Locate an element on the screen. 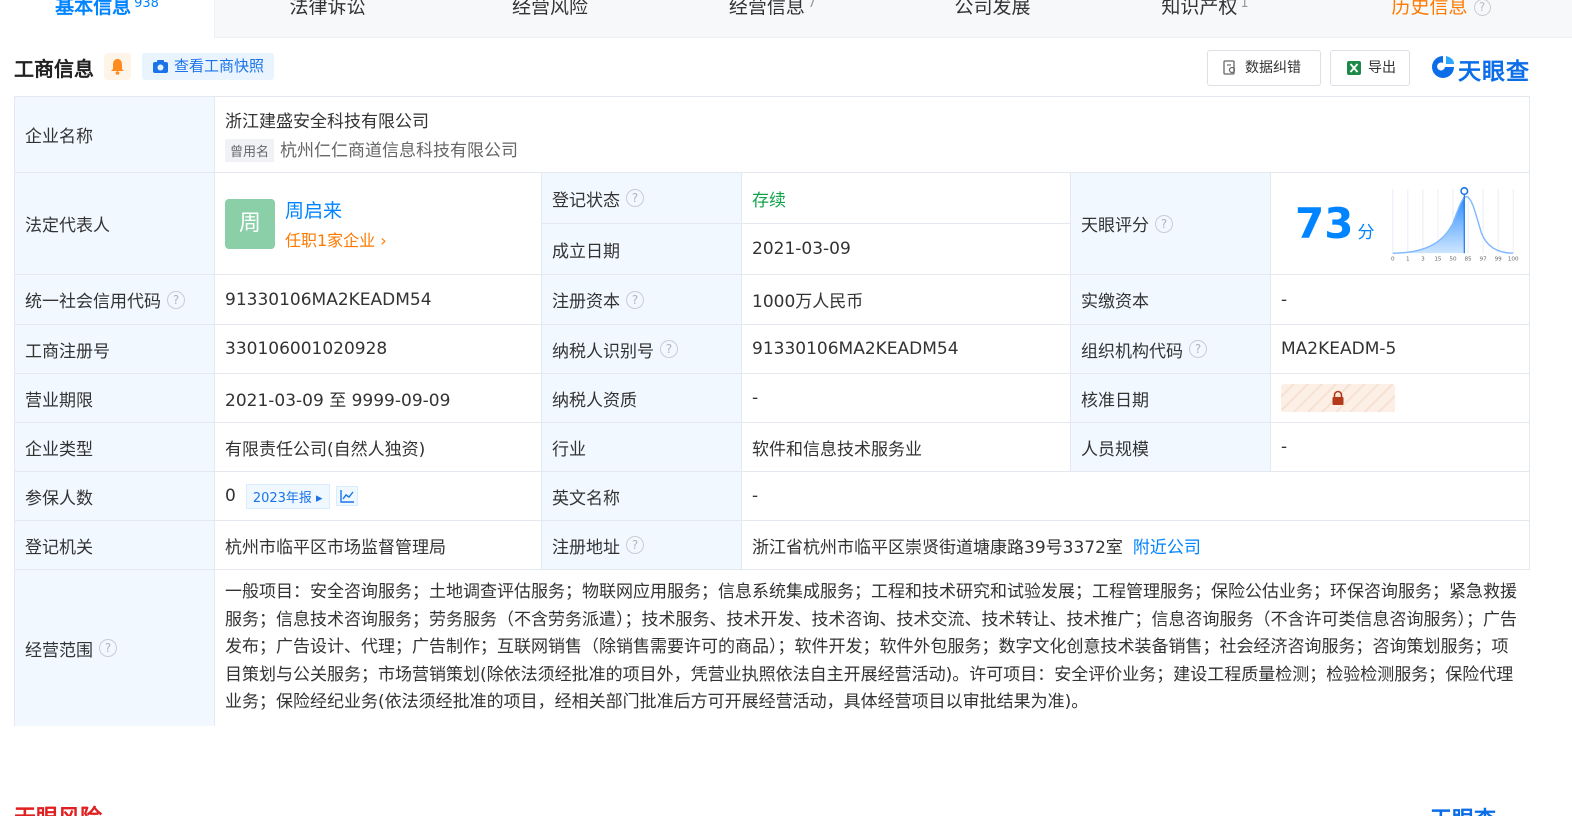  company-name: 浙江建盛安全科技有限公司 is located at coordinates (327, 122).